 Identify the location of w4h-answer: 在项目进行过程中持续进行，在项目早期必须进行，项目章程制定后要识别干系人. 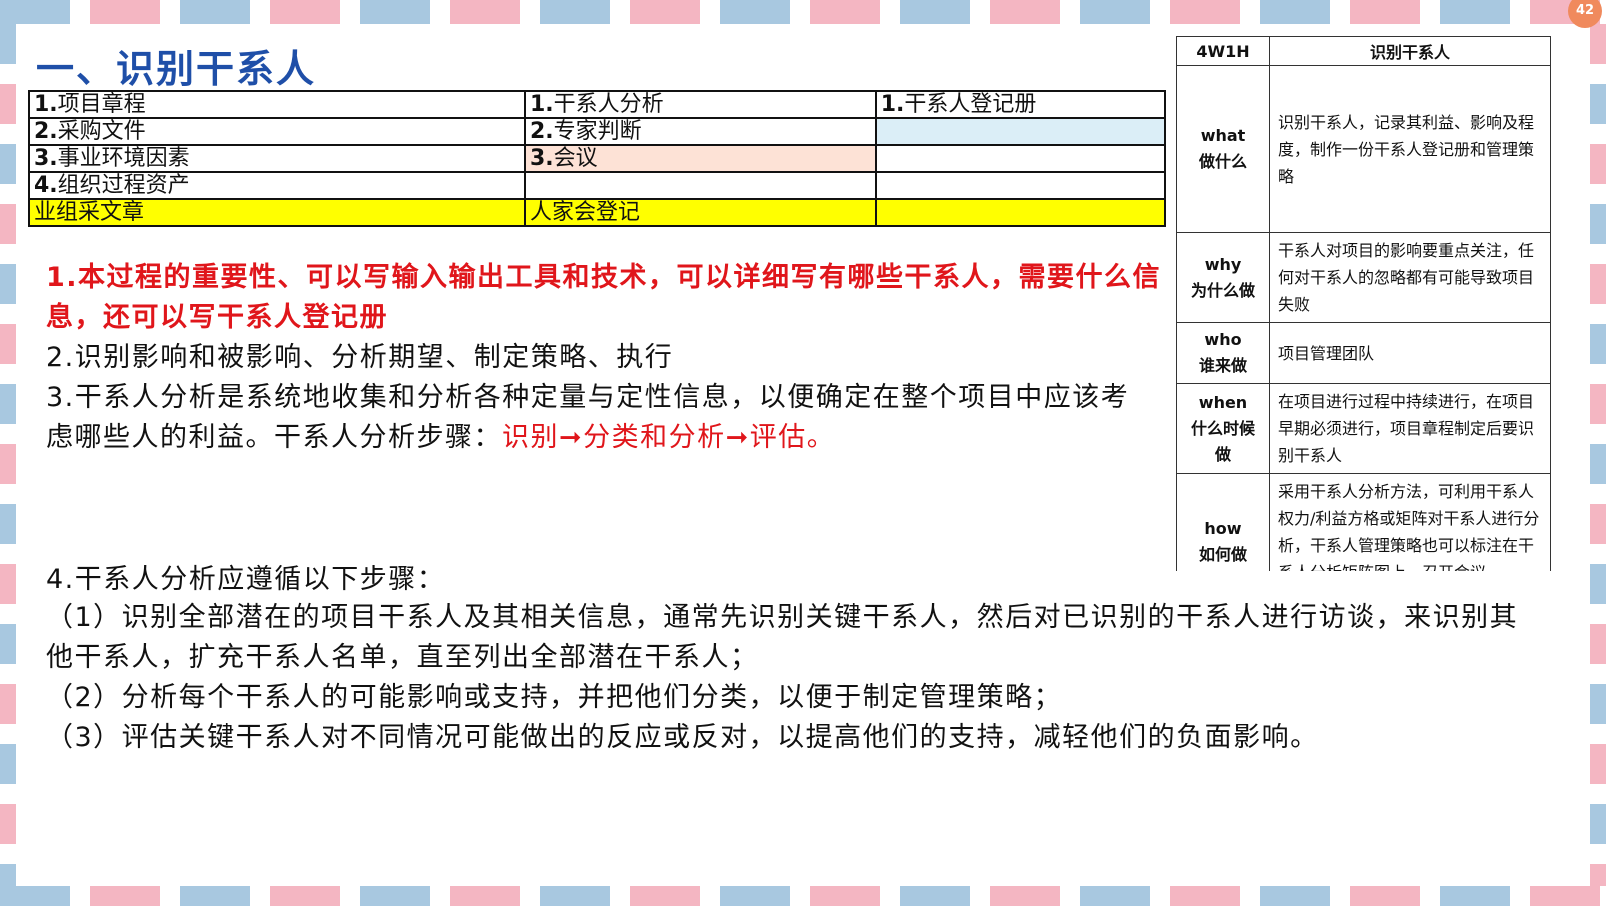
(1410, 428).